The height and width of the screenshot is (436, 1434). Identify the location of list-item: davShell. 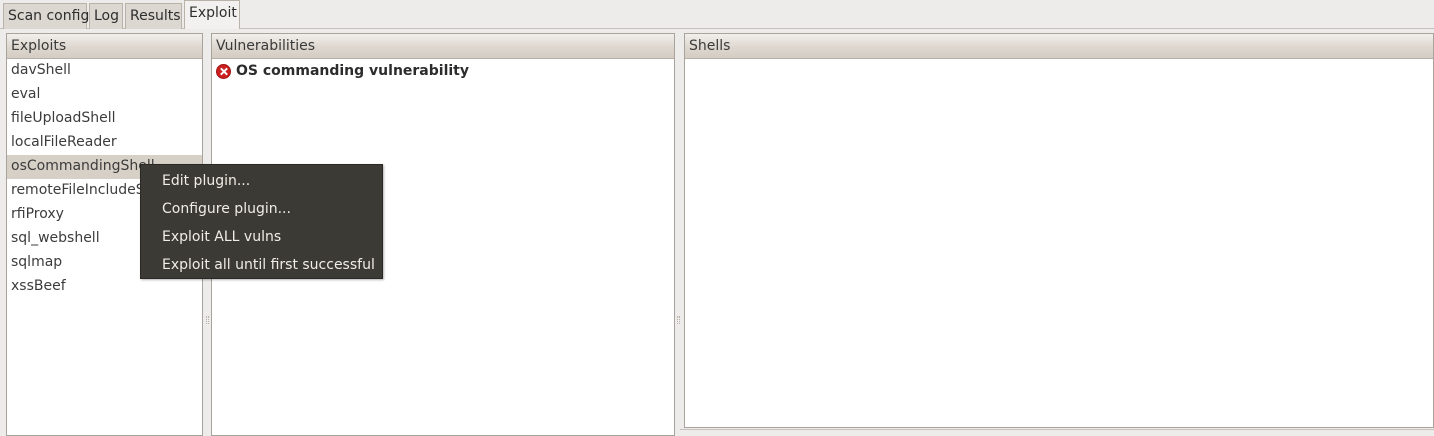
(104, 71).